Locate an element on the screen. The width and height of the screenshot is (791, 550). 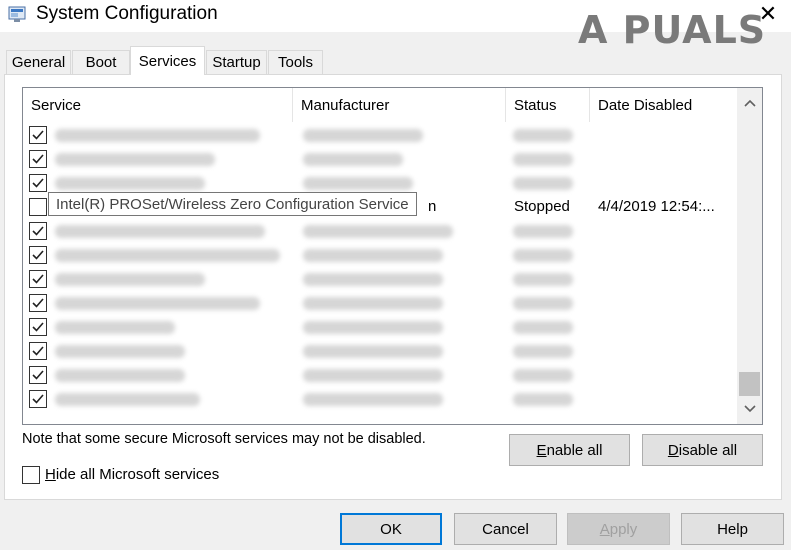
column-header-status: Status is located at coordinates (548, 105).